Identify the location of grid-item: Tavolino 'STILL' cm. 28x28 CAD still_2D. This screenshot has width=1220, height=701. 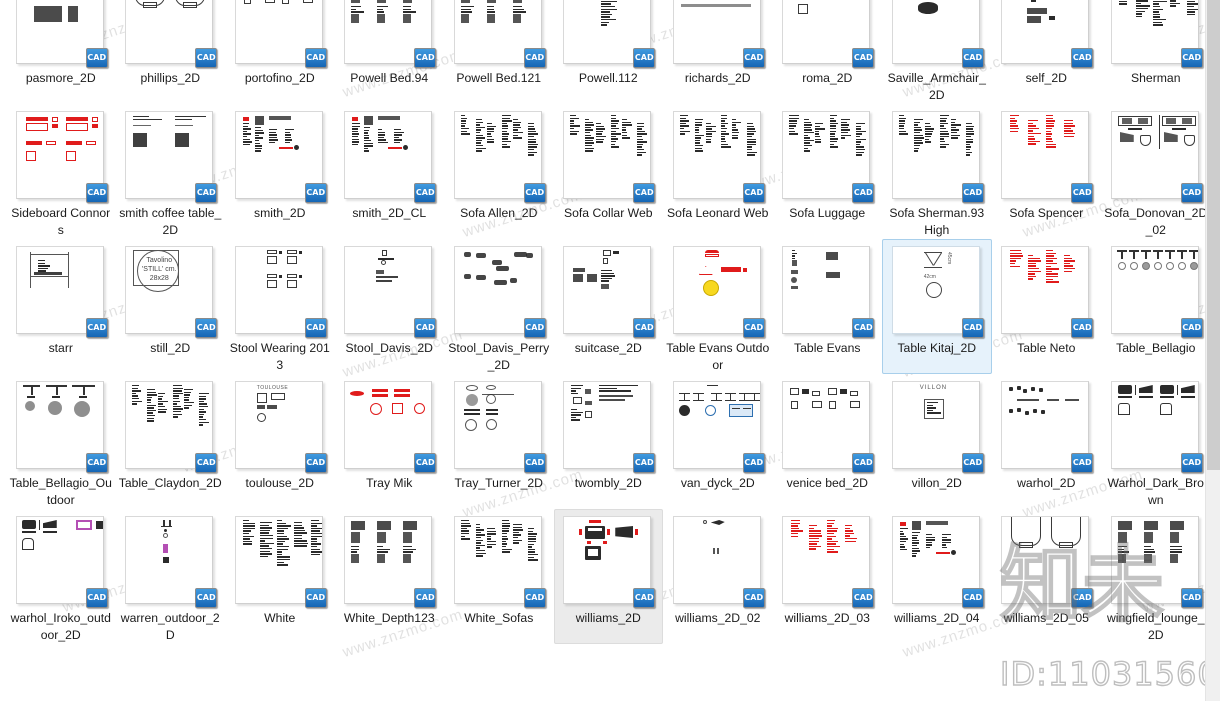
(171, 306).